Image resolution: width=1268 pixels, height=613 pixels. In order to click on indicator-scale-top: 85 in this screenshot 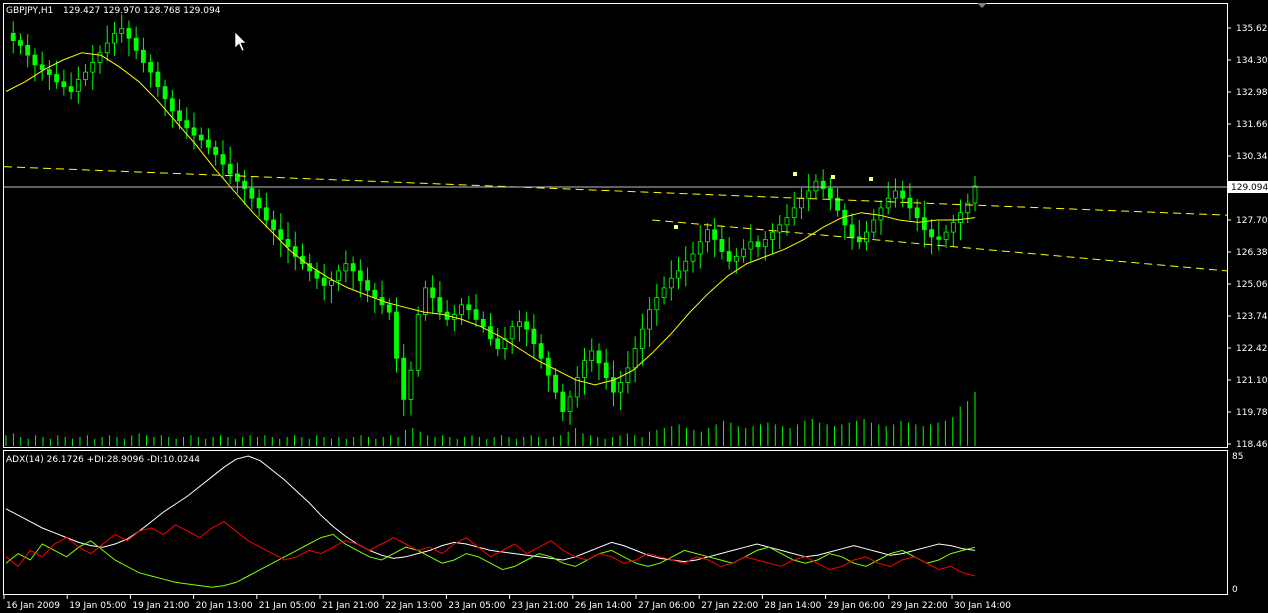, I will do `click(1237, 457)`.